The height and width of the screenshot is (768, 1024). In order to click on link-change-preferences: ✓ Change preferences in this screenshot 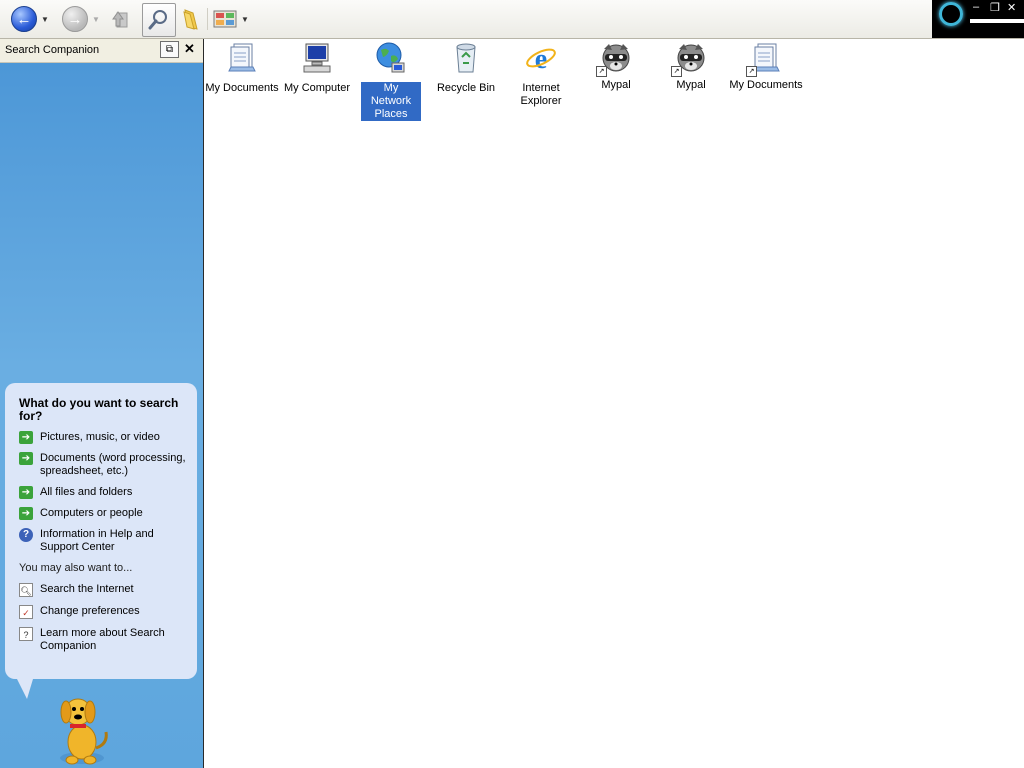, I will do `click(103, 612)`.